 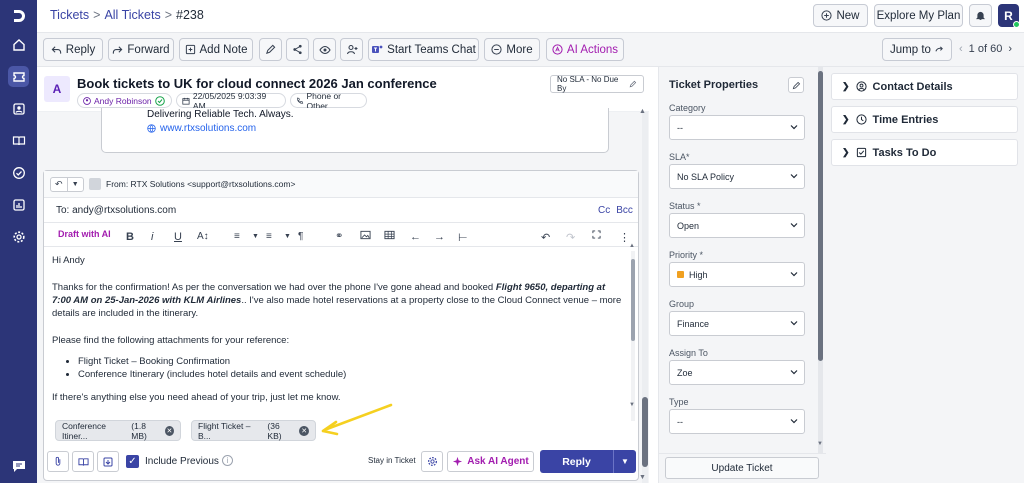 What do you see at coordinates (118, 430) in the screenshot?
I see `attachment-chip: Conference Itiner... (1.8 MB) ✕` at bounding box center [118, 430].